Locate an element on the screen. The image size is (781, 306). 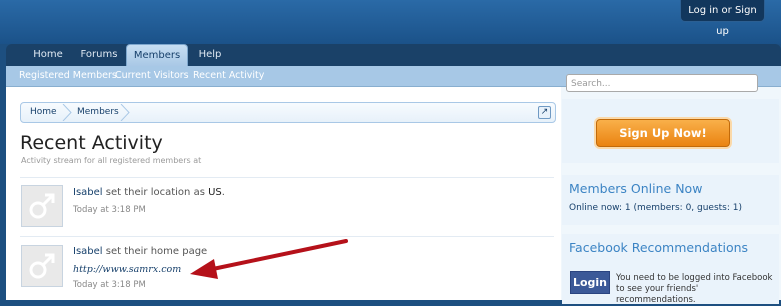
external-arrow-icon: ↗ is located at coordinates (544, 112).